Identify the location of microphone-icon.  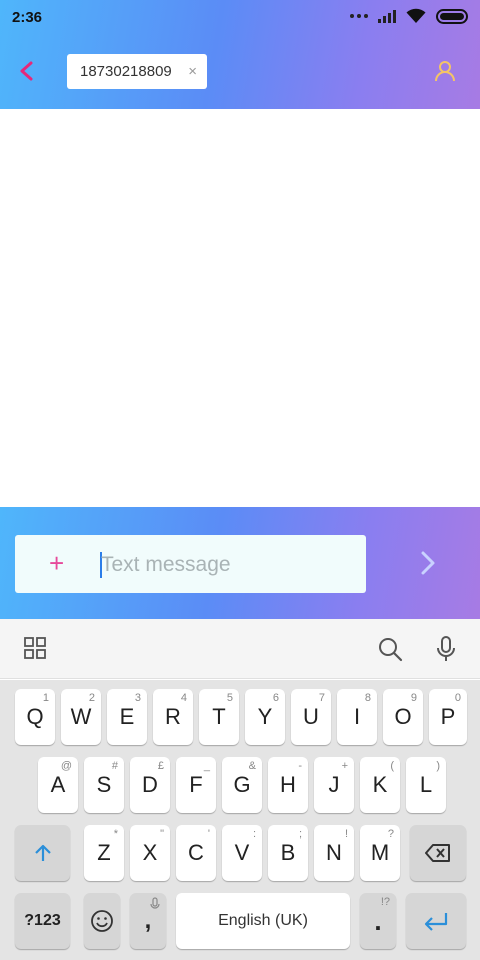
(446, 649).